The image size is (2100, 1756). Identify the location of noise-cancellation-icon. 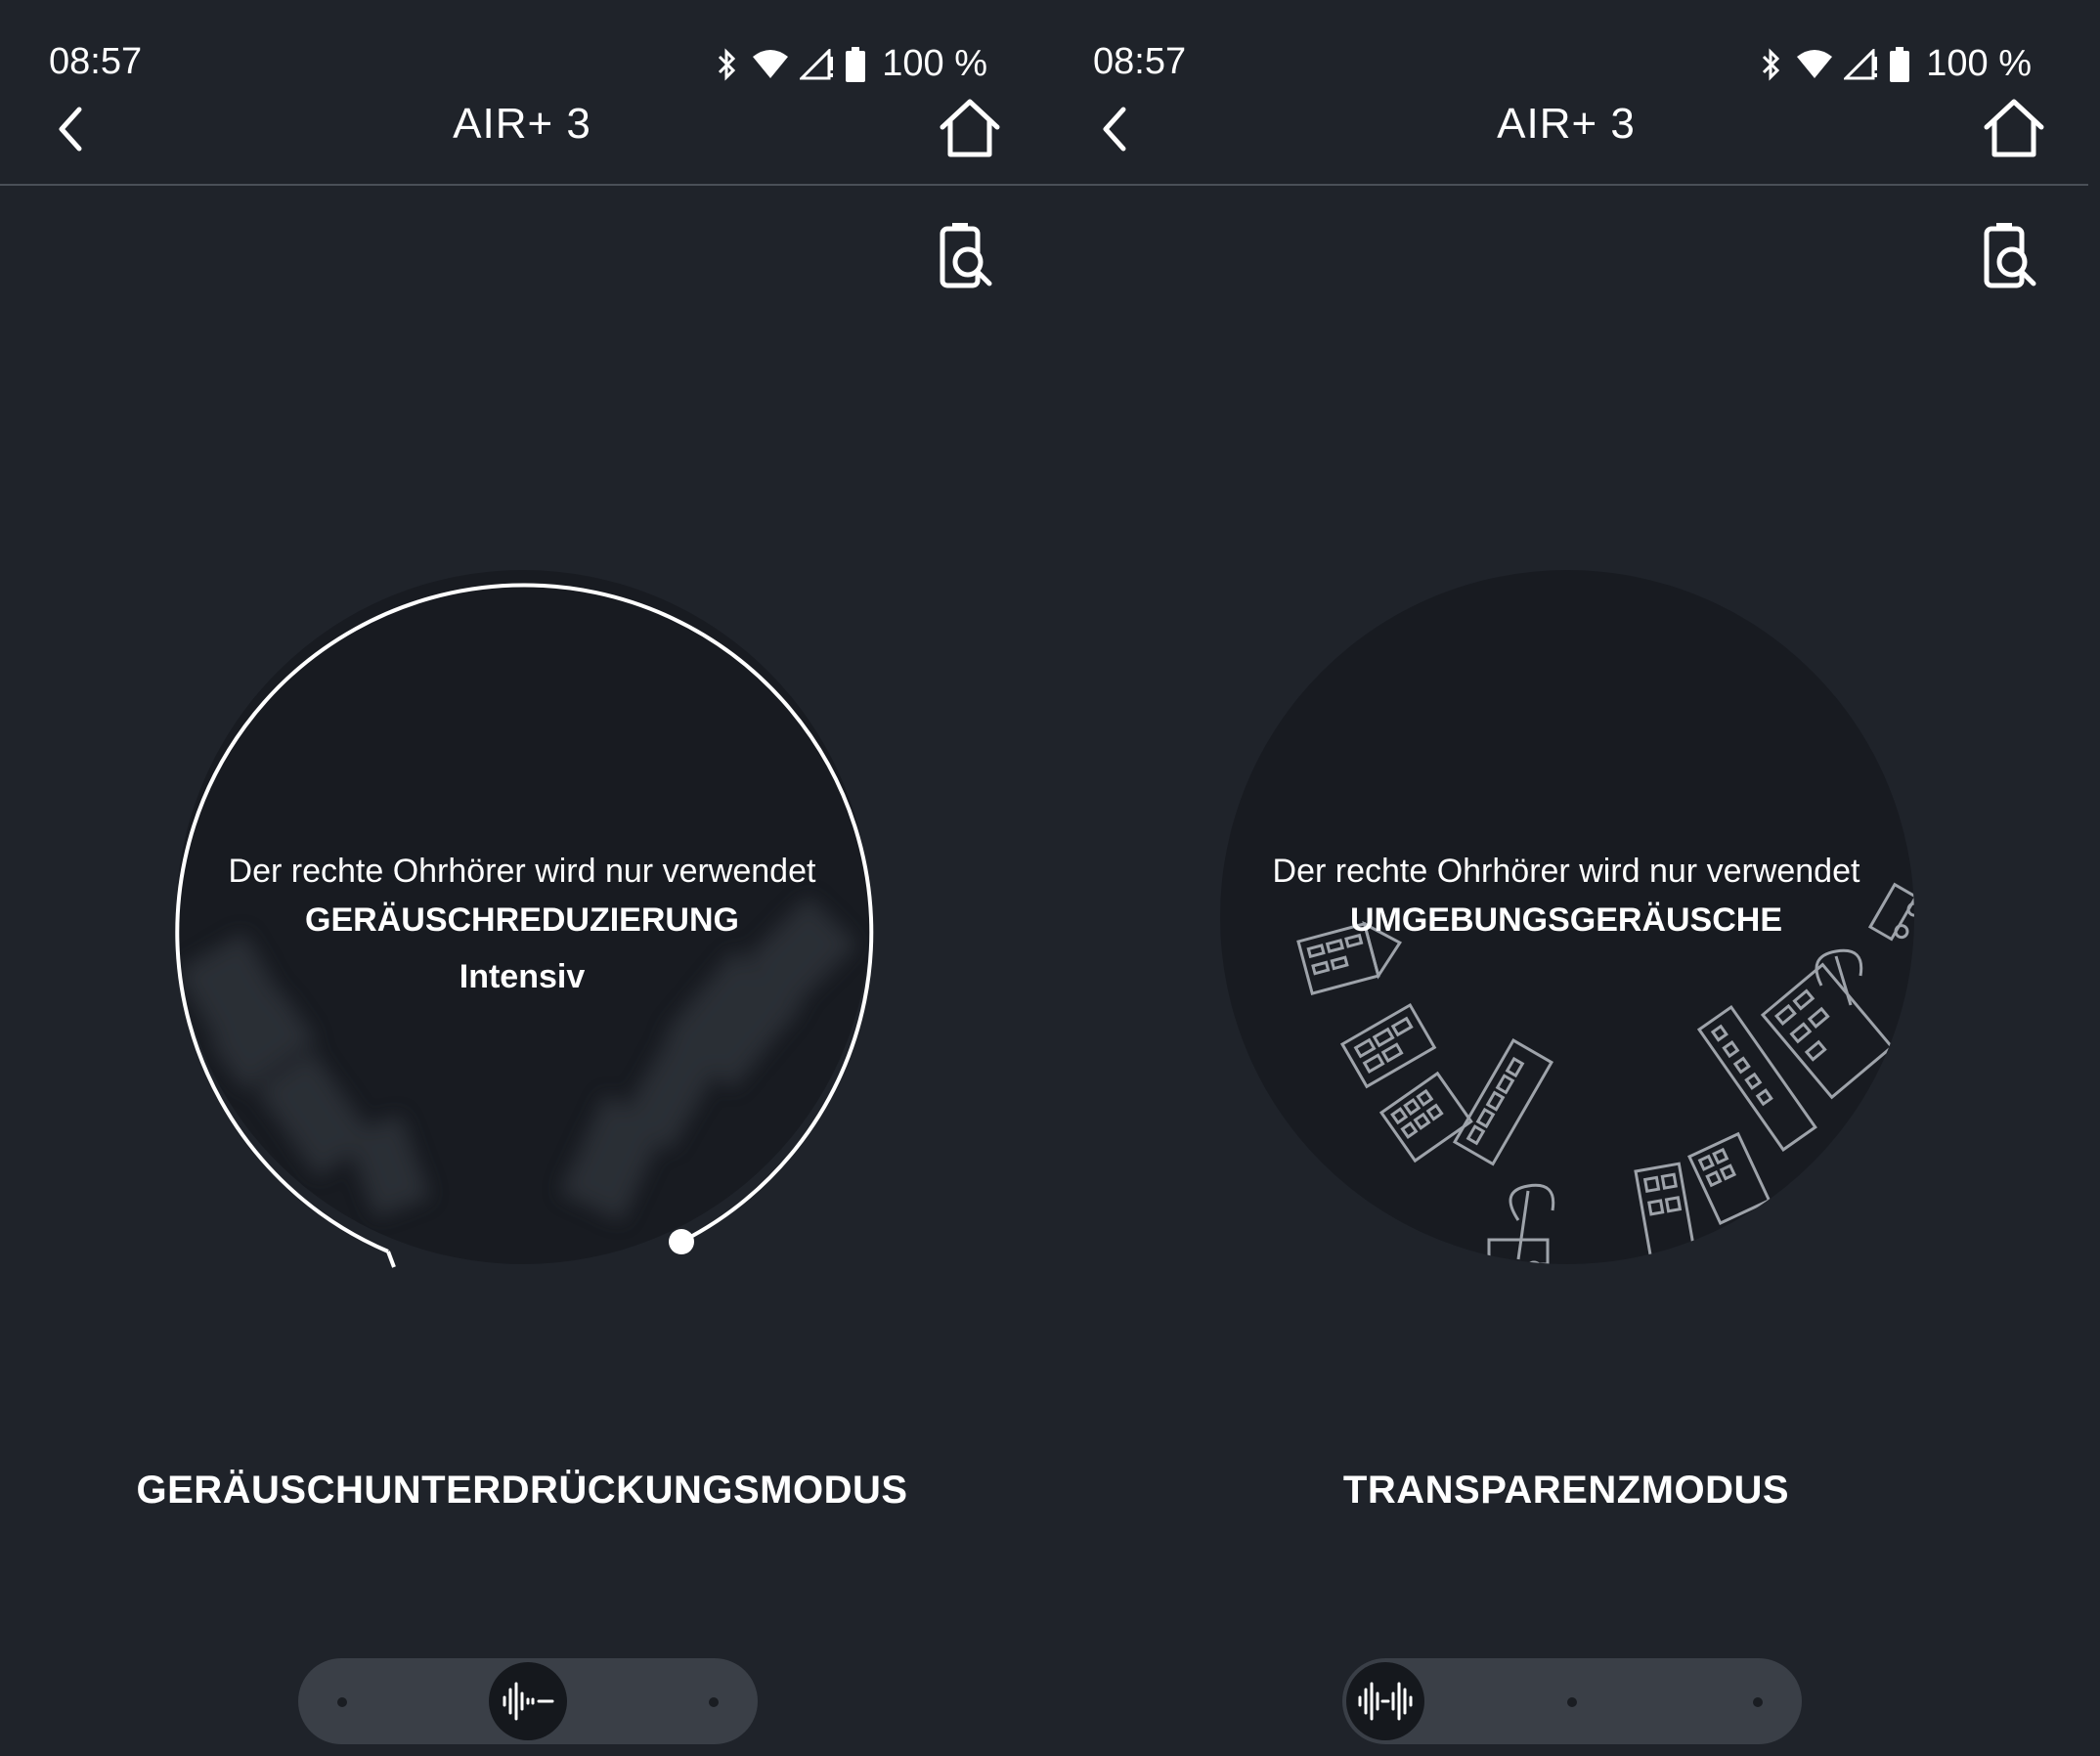
(528, 1701).